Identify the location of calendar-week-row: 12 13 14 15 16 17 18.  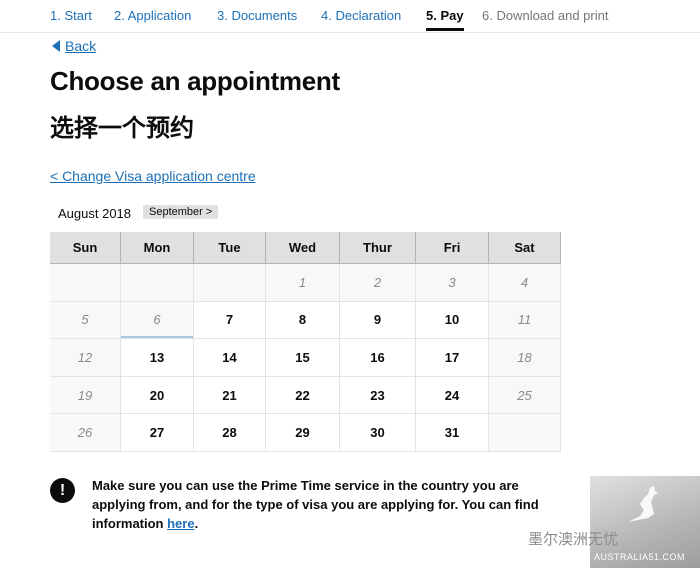
(305, 358).